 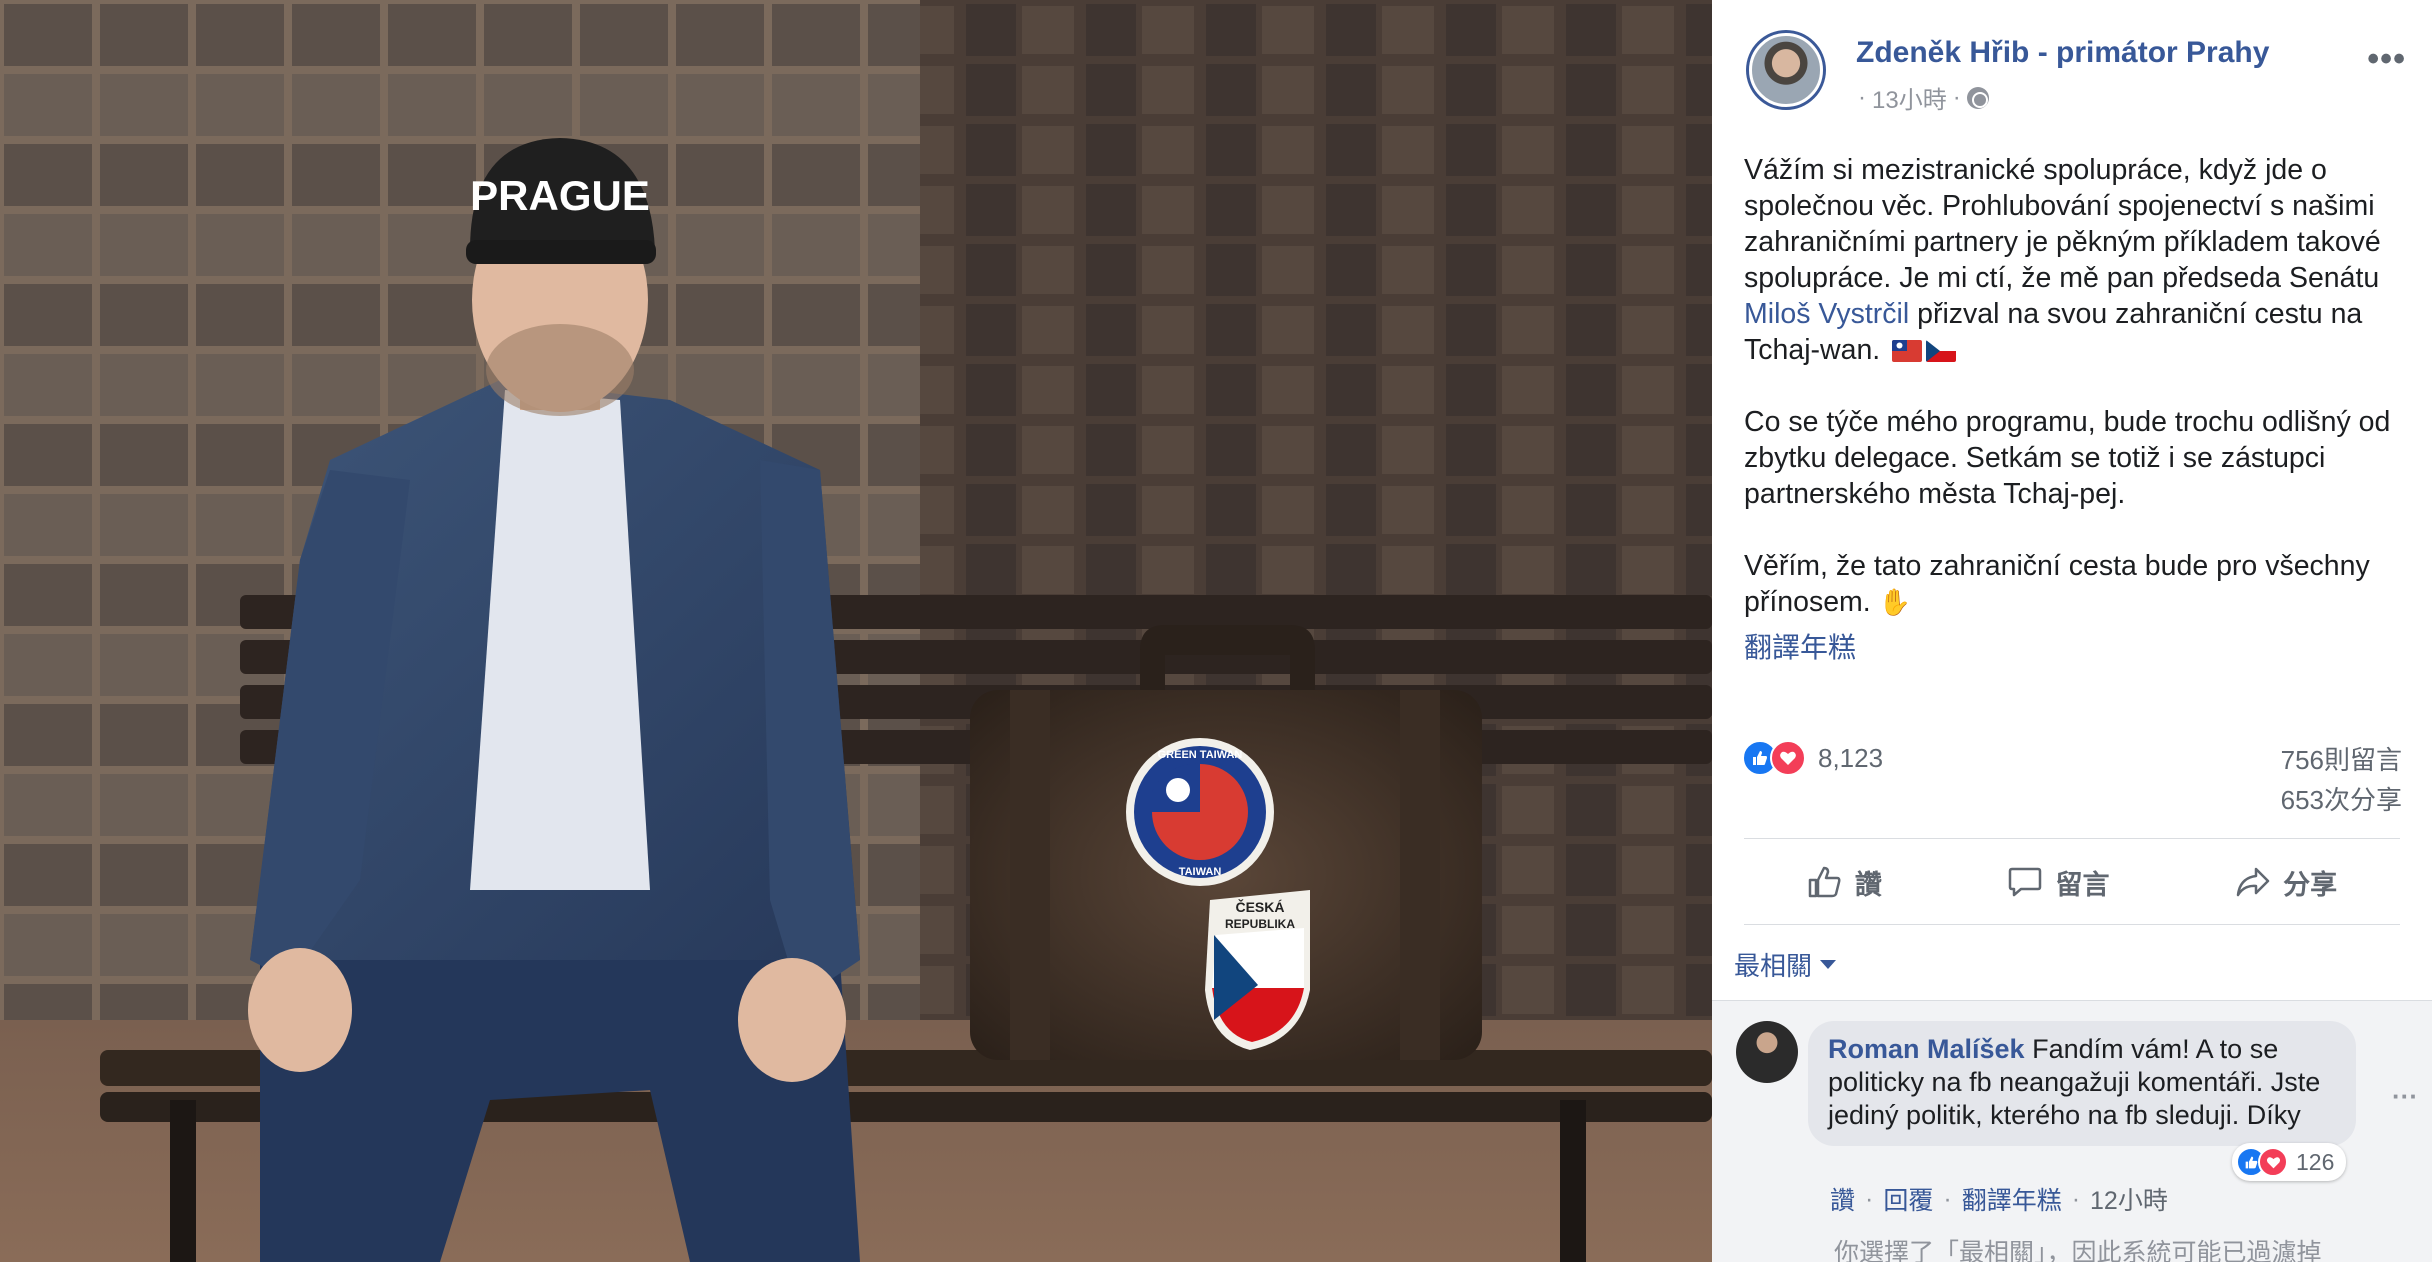 I want to click on comment-reaction-count: 126, so click(x=2315, y=1161).